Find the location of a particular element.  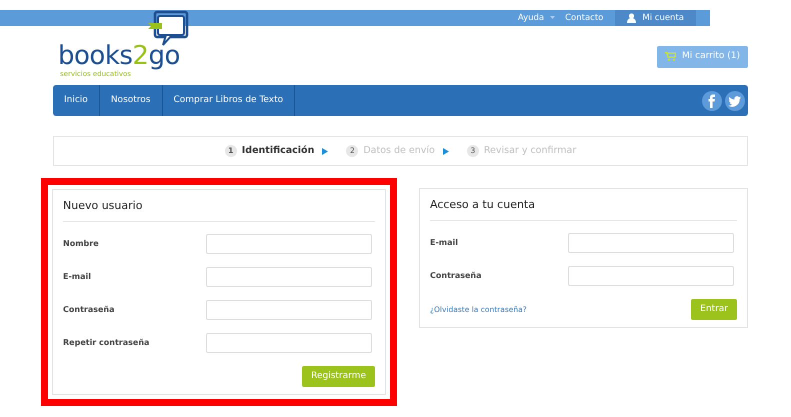

field-label: Nombre is located at coordinates (81, 244).